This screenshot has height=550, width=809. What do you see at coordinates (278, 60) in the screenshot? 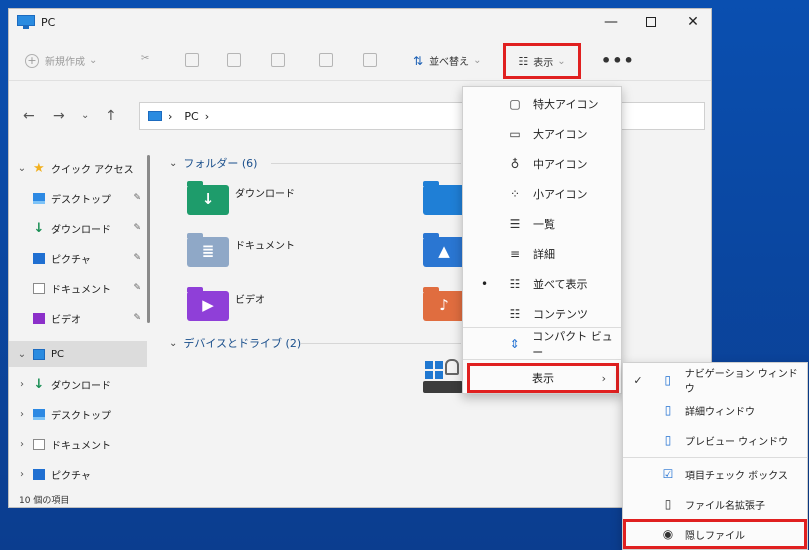
I see `rename-icon` at bounding box center [278, 60].